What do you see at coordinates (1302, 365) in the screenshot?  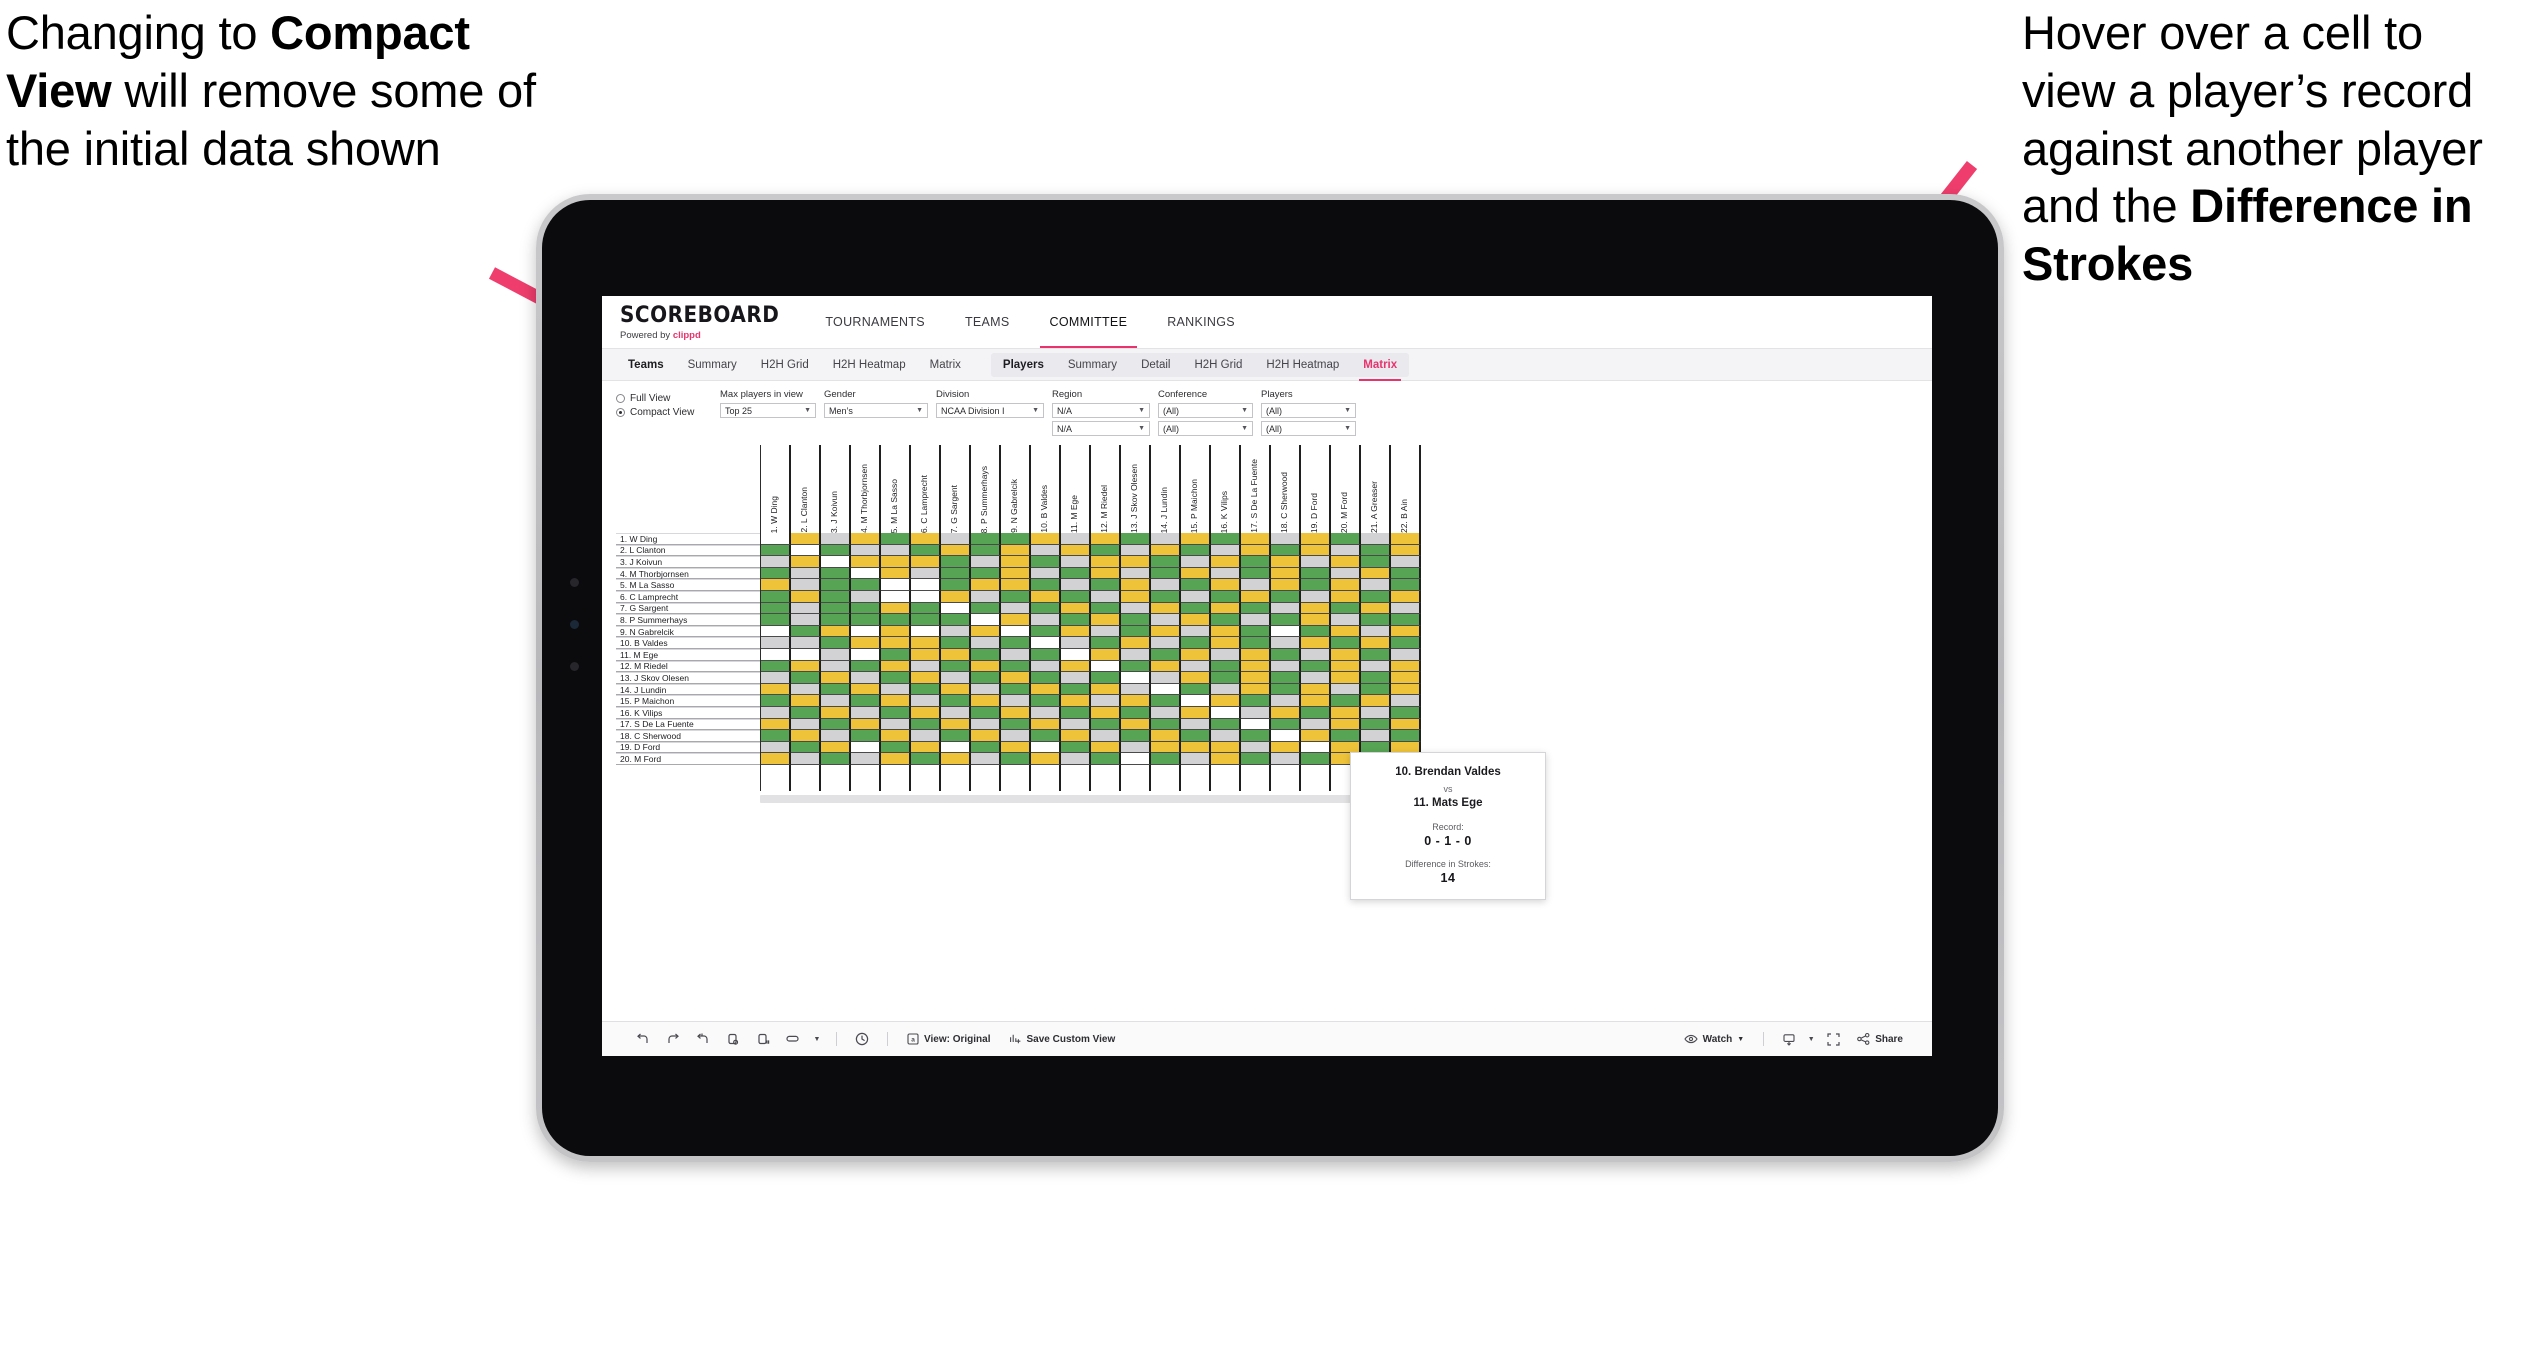 I see `tab-players-h2h-heatmap: H2H Heatmap` at bounding box center [1302, 365].